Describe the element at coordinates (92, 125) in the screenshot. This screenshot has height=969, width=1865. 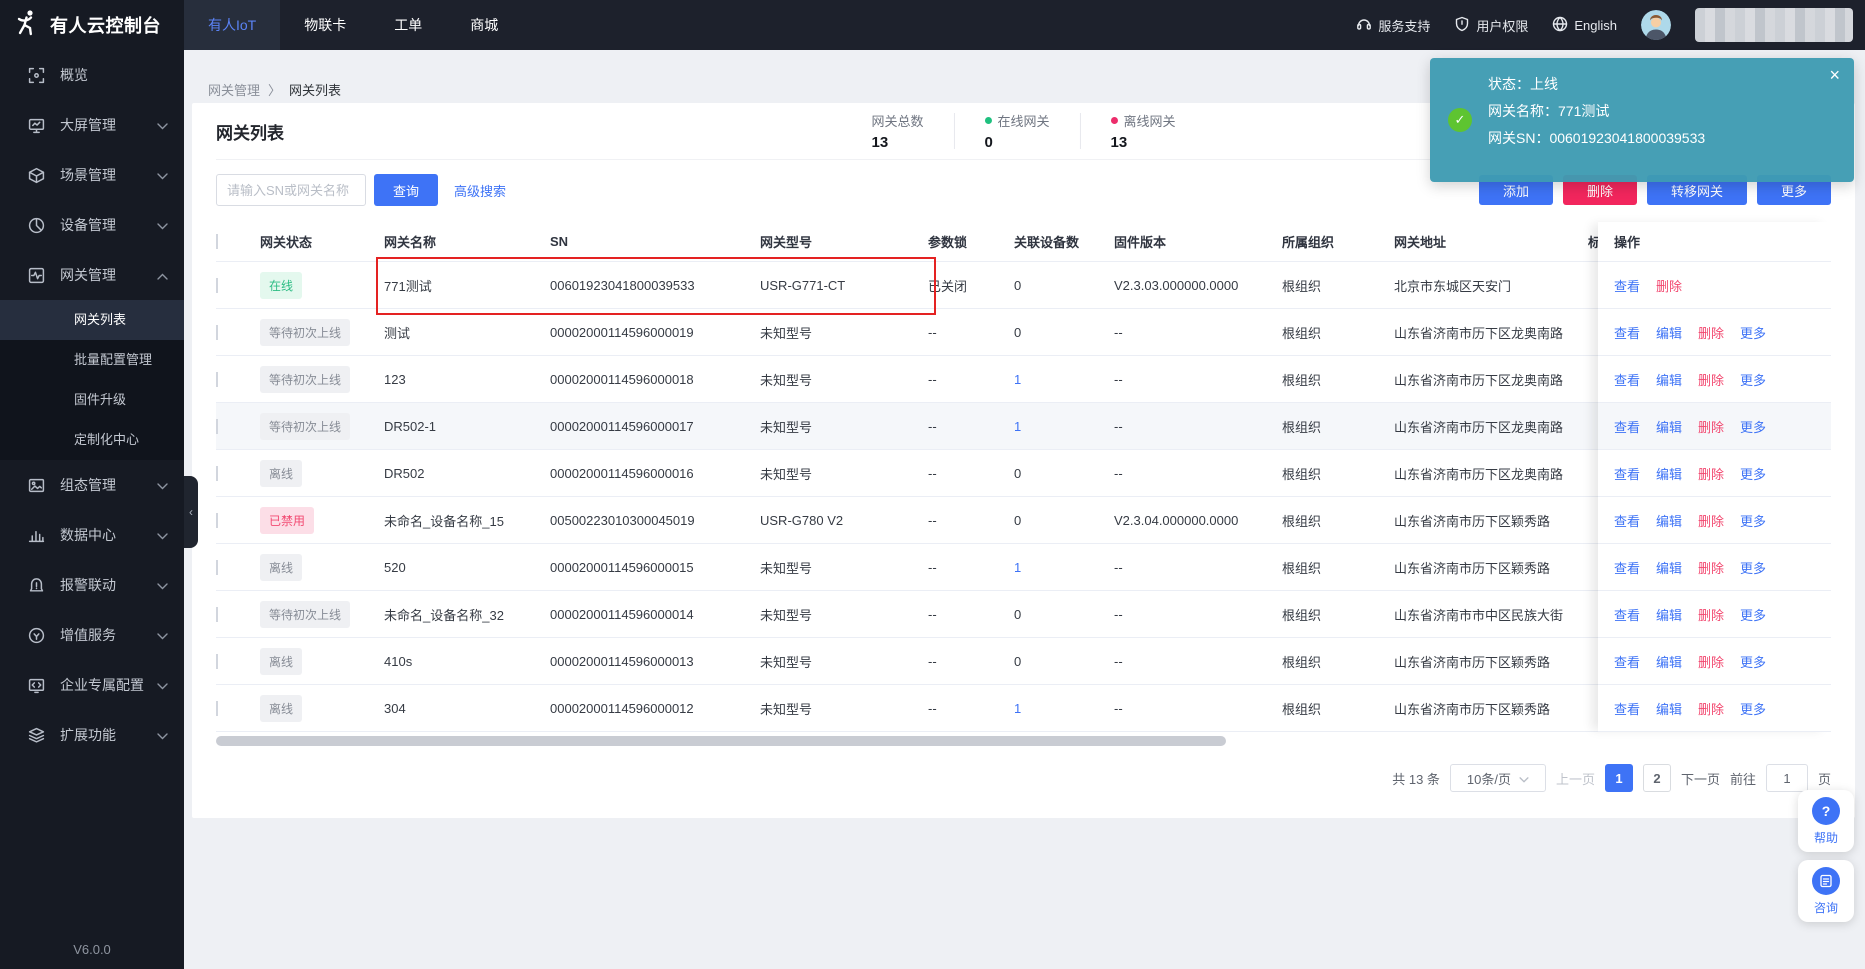
I see `sidebar-item-大屏管理: 大屏管理` at that location.